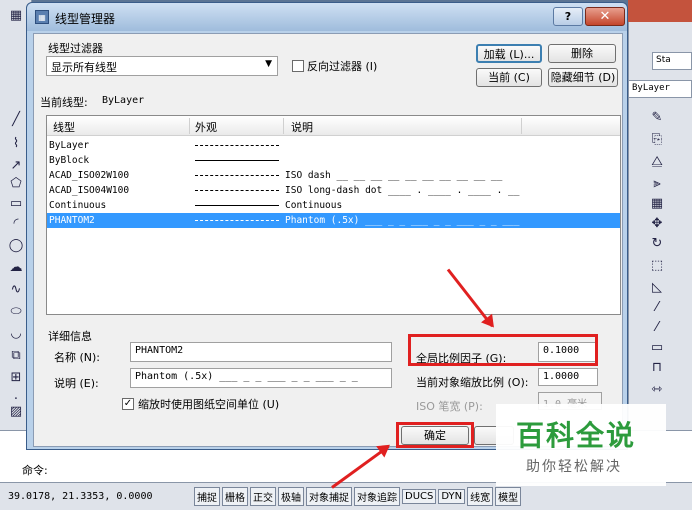 The height and width of the screenshot is (510, 692). I want to click on status-model-button: 模型, so click(508, 496).